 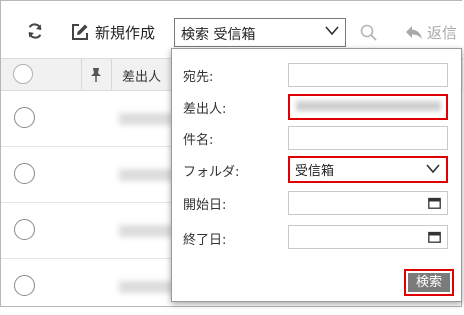 What do you see at coordinates (368, 138) in the screenshot?
I see `subject-input` at bounding box center [368, 138].